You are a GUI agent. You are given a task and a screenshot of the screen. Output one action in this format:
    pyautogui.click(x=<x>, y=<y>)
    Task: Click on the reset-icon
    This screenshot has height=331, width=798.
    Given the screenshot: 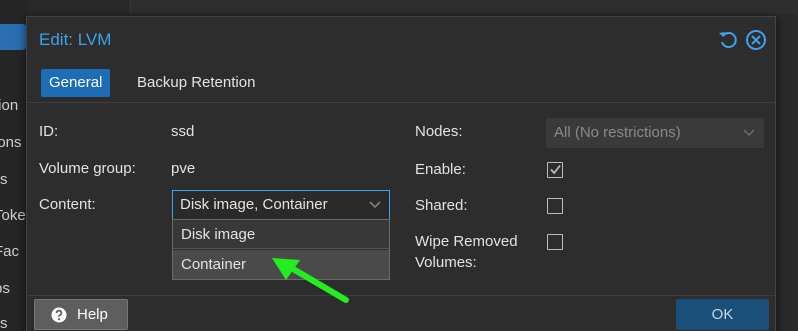 What is the action you would take?
    pyautogui.click(x=728, y=40)
    